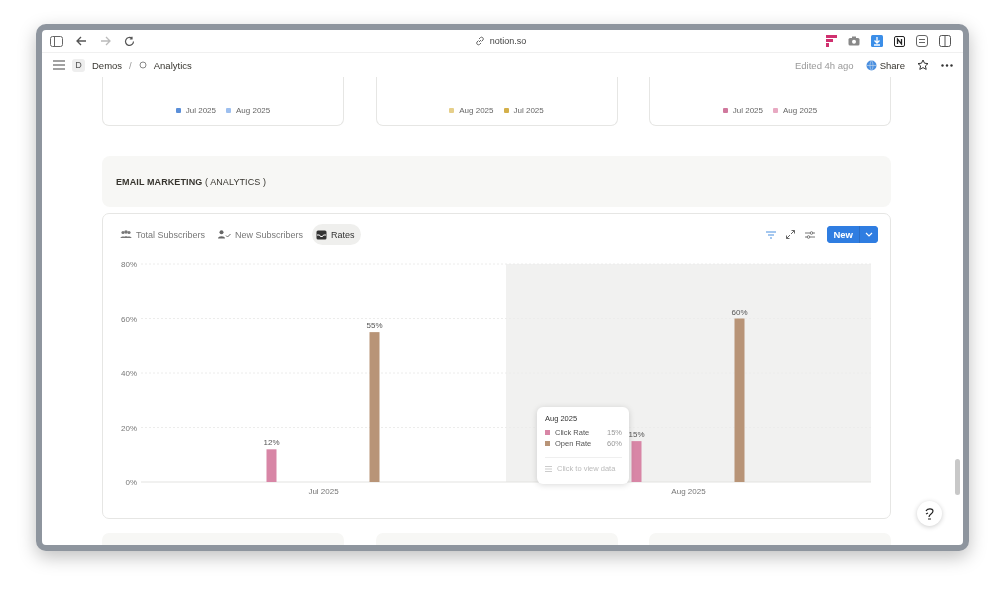 Image resolution: width=1005 pixels, height=599 pixels. Describe the element at coordinates (323, 491) in the screenshot. I see `x-axis-label: Jul 2025` at that location.